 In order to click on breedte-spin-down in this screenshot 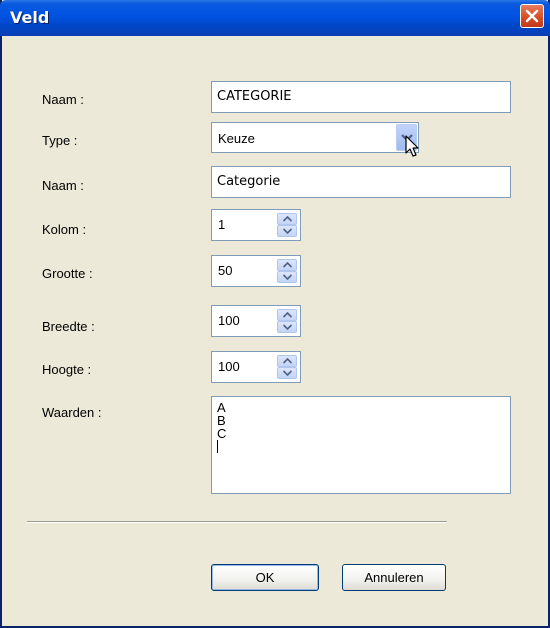, I will do `click(287, 327)`.